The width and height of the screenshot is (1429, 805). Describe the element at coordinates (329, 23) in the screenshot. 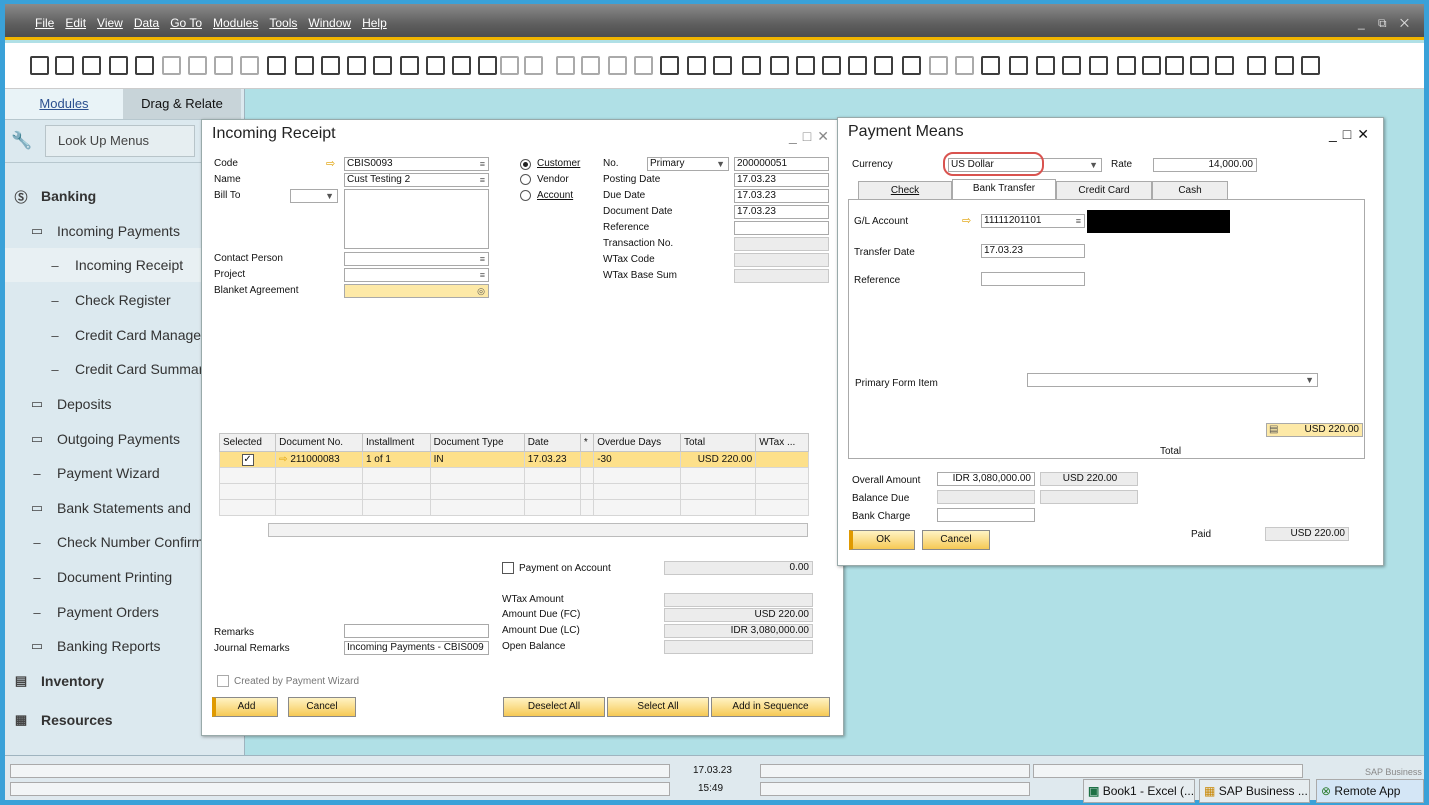

I see `menu-window: Window` at that location.